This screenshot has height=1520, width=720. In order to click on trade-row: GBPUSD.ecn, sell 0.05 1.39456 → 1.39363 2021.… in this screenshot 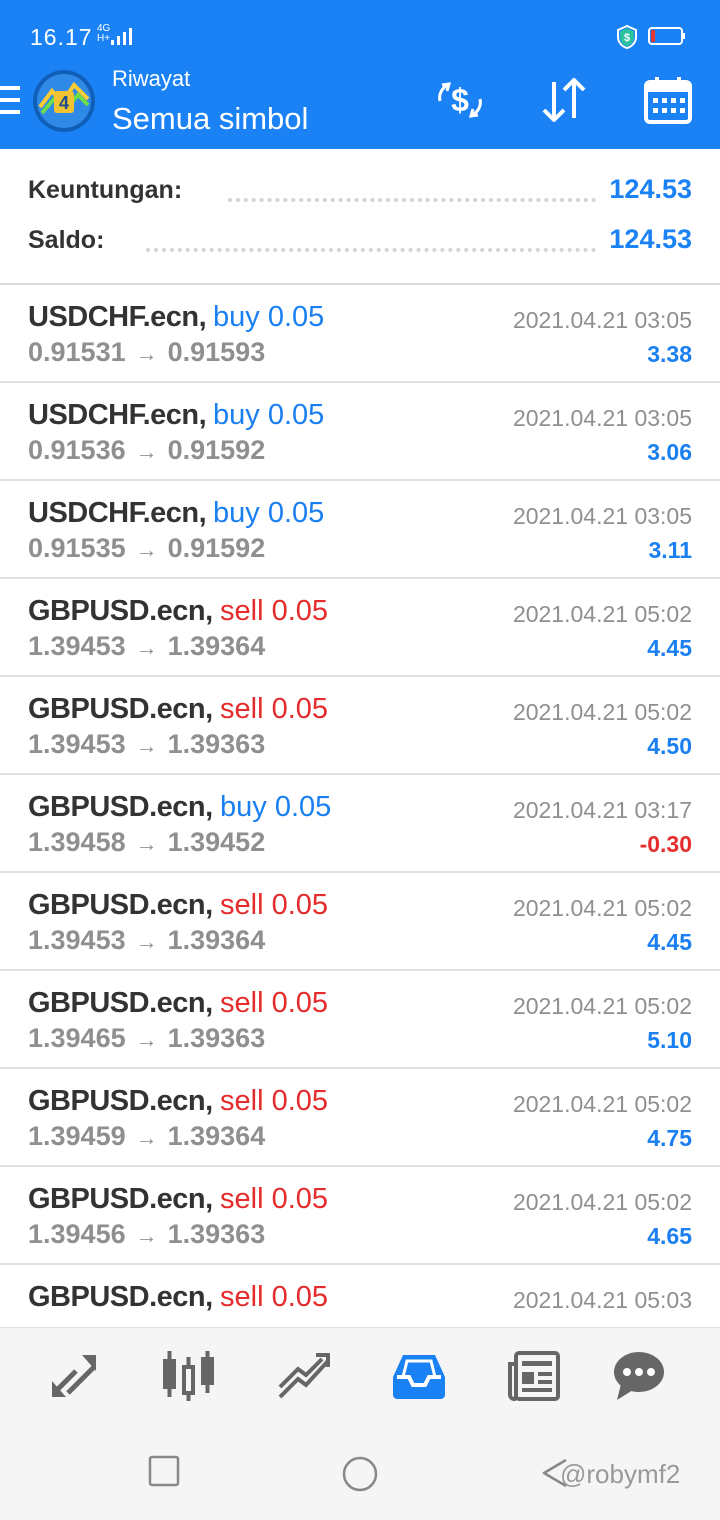, I will do `click(360, 1216)`.